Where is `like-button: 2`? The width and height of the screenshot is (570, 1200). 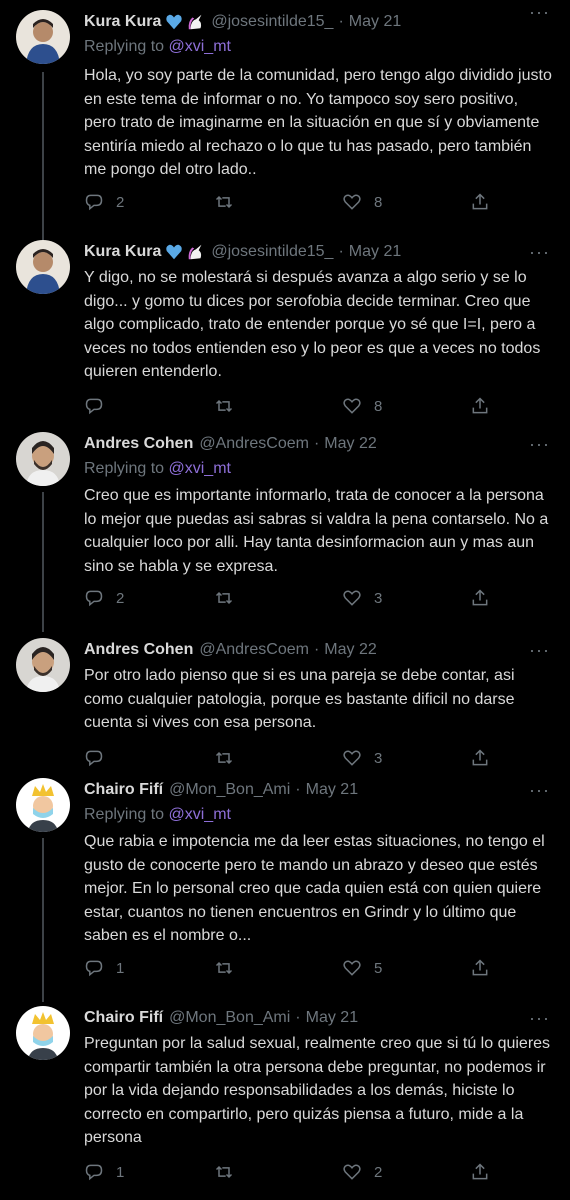 like-button: 2 is located at coordinates (362, 1172).